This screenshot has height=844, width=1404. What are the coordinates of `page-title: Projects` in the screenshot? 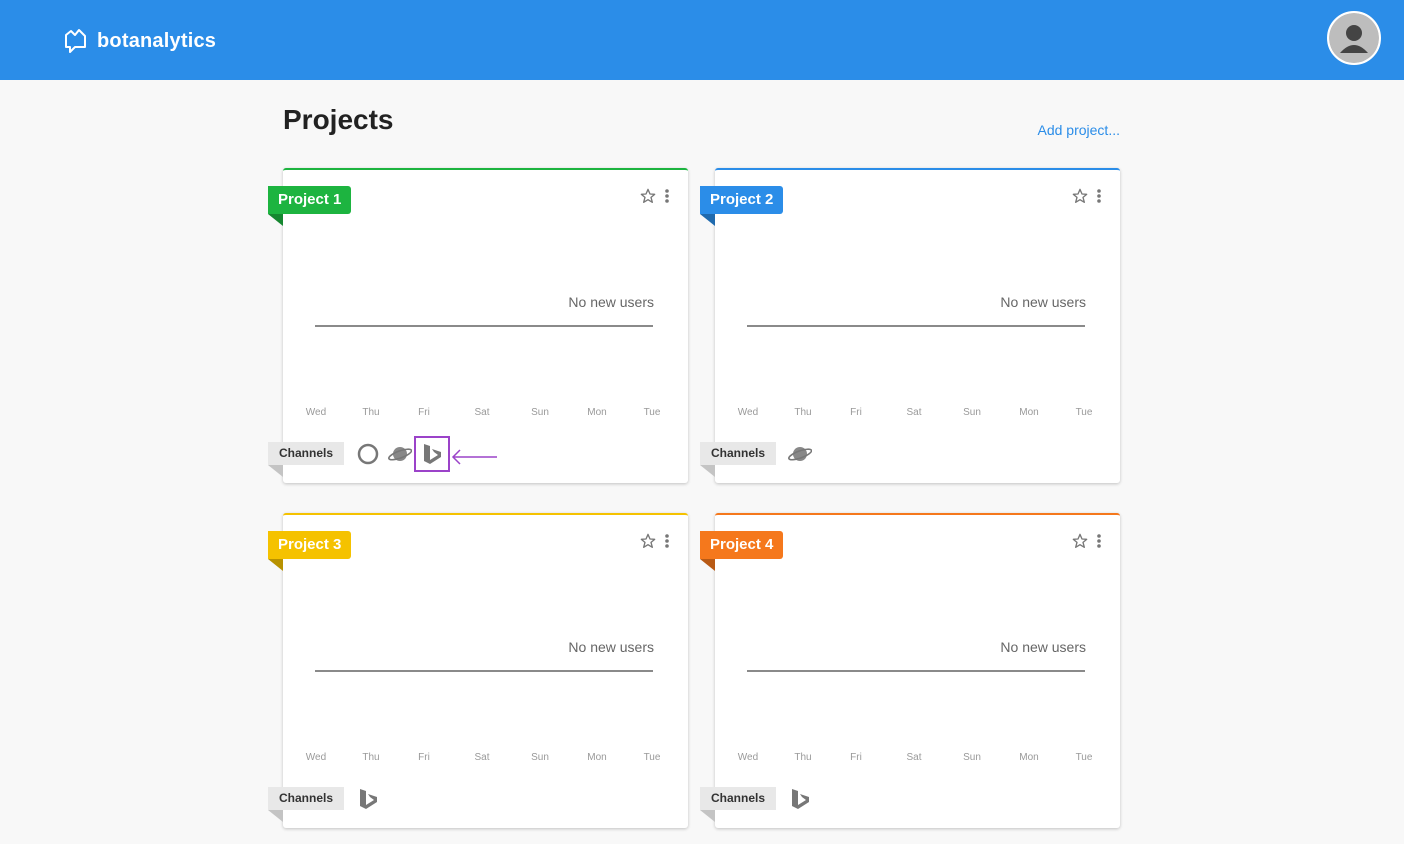 It's located at (338, 119).